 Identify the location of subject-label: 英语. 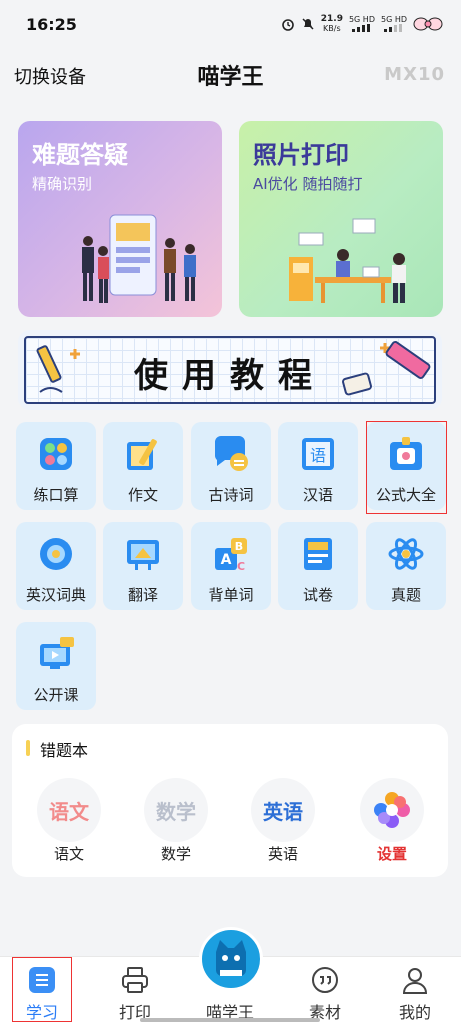
(282, 854).